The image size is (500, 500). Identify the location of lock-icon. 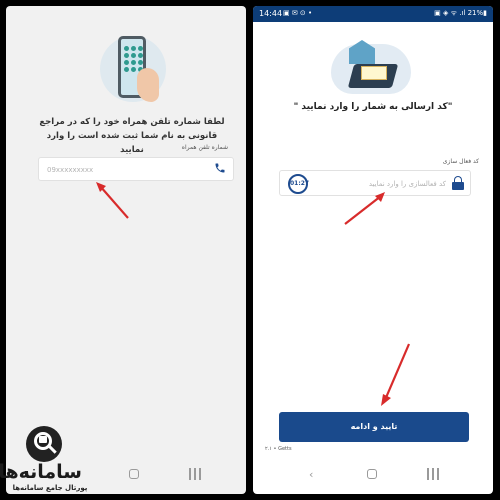
(458, 183).